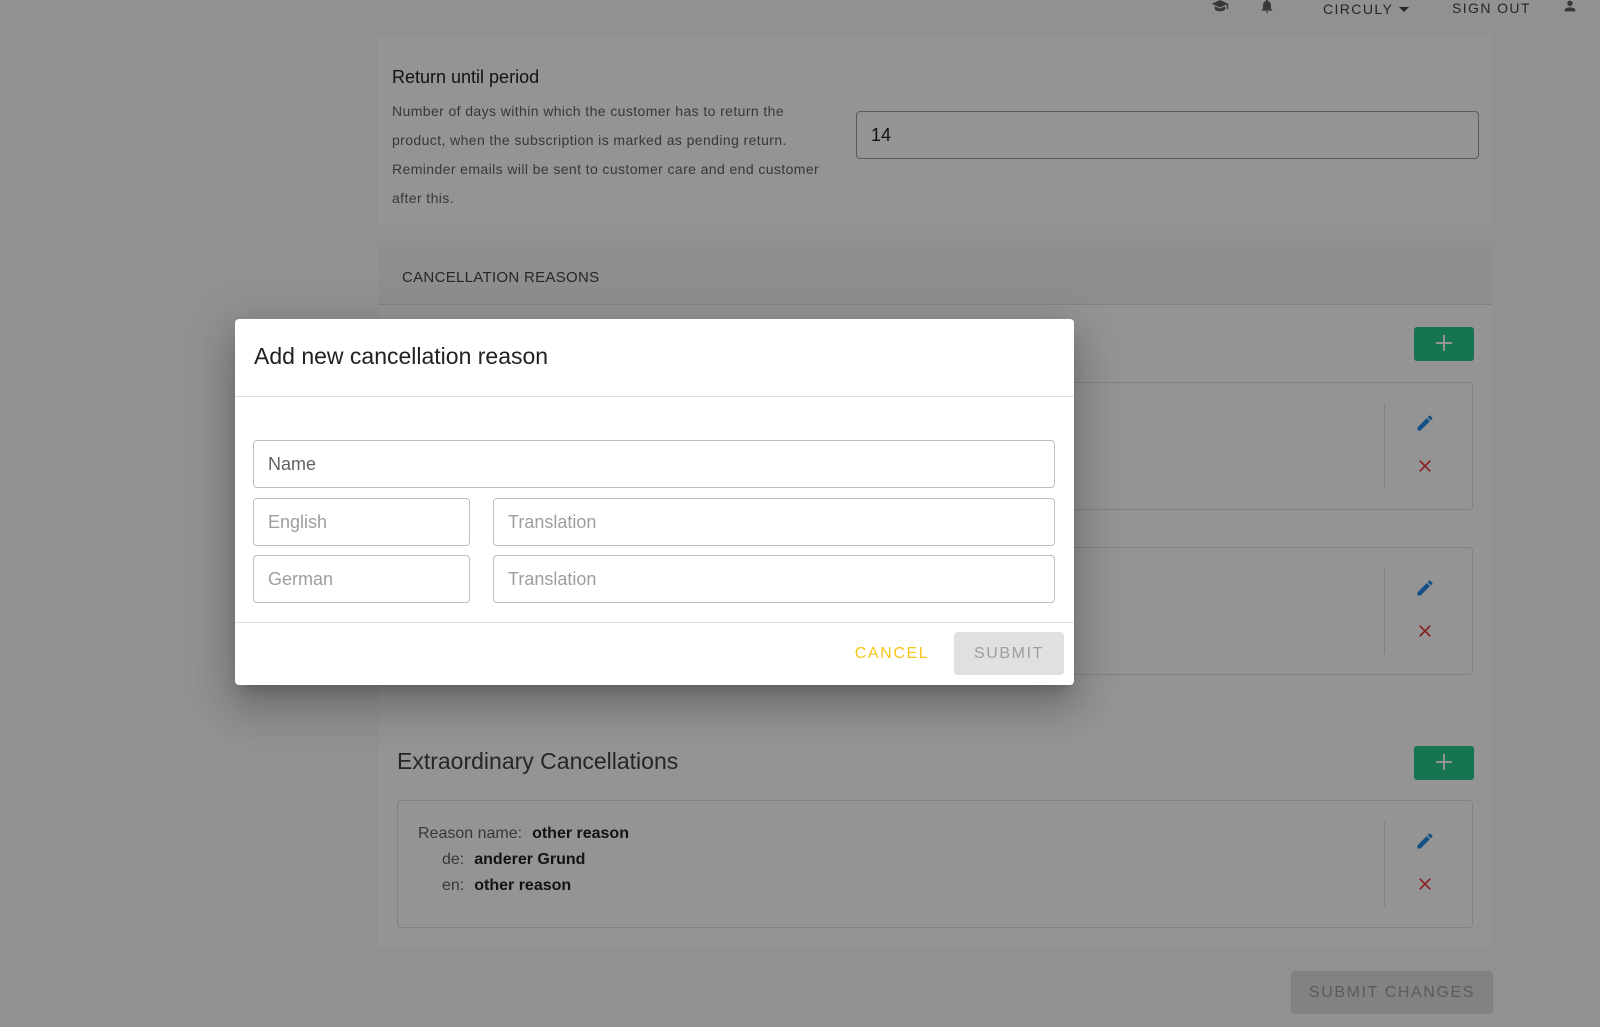 Image resolution: width=1600 pixels, height=1027 pixels. What do you see at coordinates (1009, 653) in the screenshot?
I see `submit-button: SUBMIT` at bounding box center [1009, 653].